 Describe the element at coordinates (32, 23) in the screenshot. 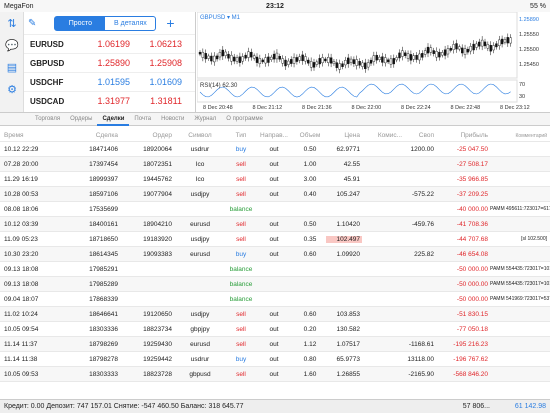

I see `edit-icon: ✎` at that location.